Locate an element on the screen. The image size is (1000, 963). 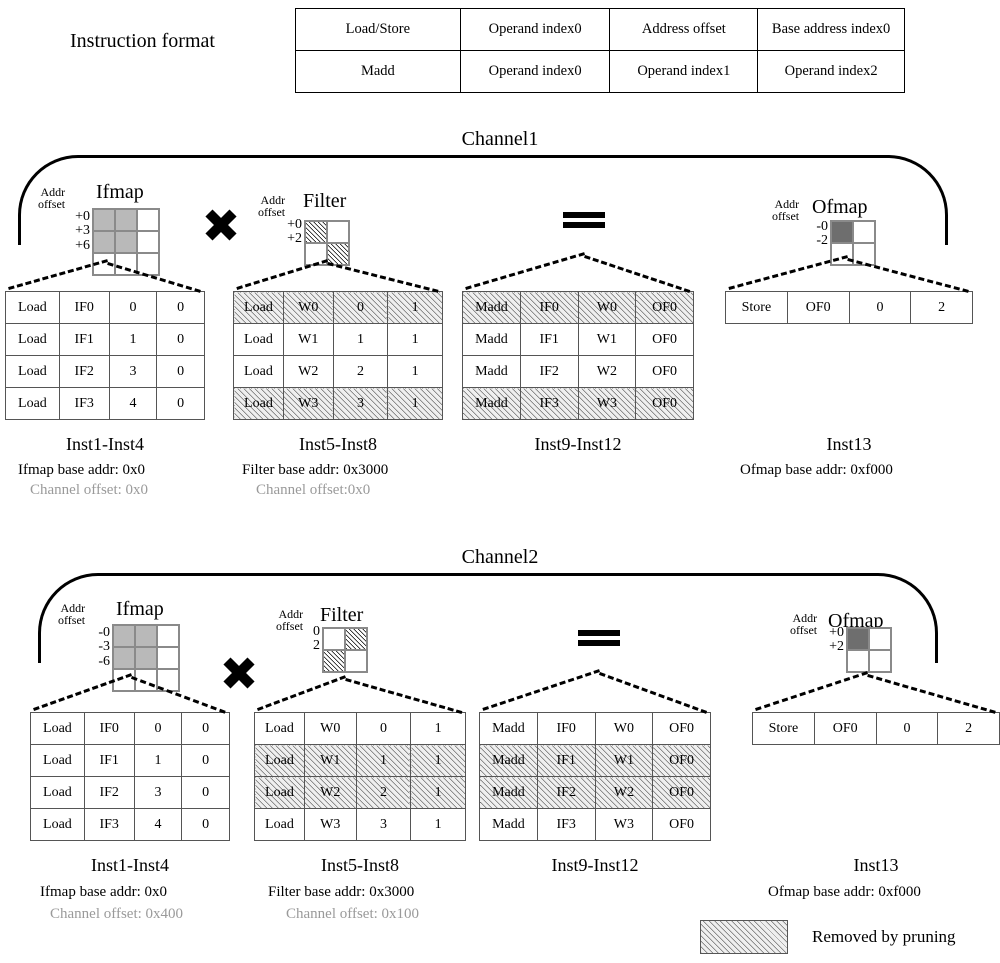
cell-base-address: Base address index0 is located at coordinates (831, 29).